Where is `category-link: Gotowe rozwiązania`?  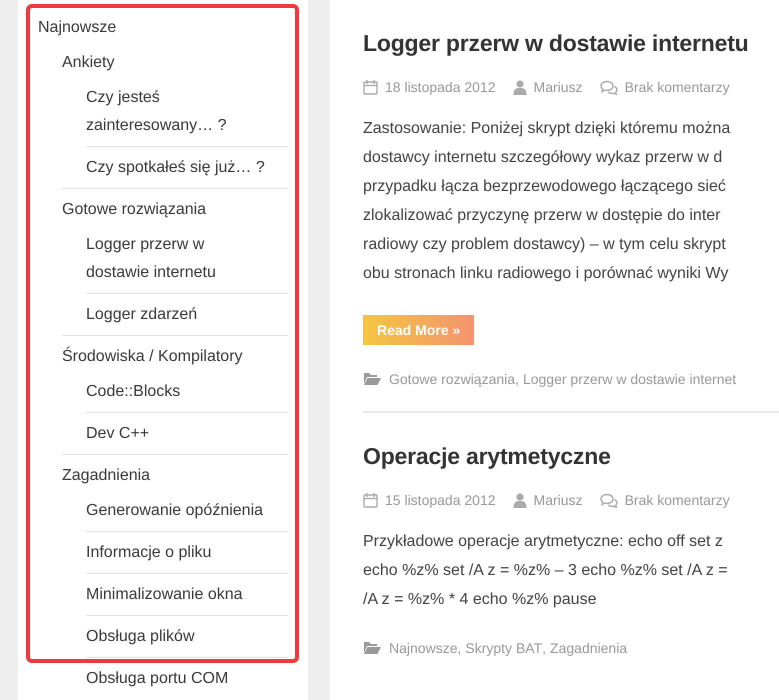
category-link: Gotowe rozwiązania is located at coordinates (175, 206).